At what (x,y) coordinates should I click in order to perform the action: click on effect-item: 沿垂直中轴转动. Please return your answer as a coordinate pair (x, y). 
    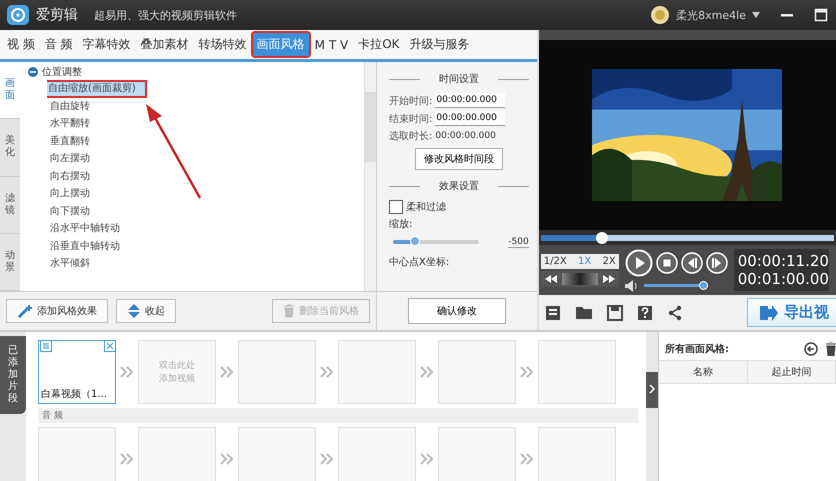
    Looking at the image, I should click on (192, 246).